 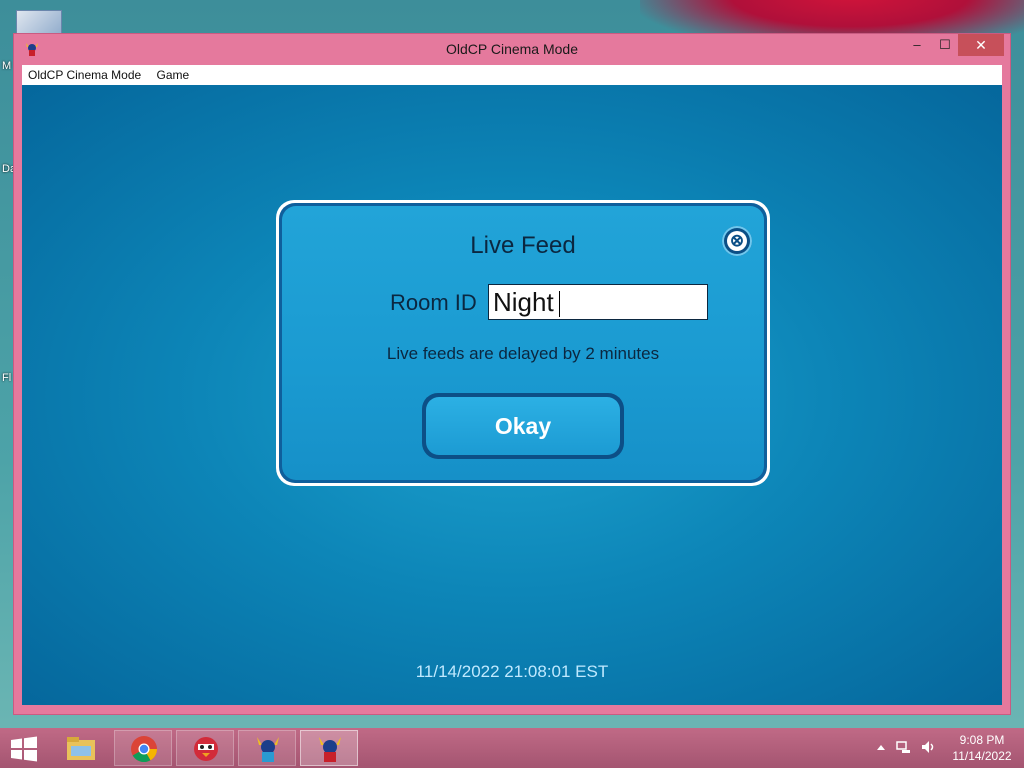 I want to click on desktop-label-3: Fl, so click(x=7, y=378).